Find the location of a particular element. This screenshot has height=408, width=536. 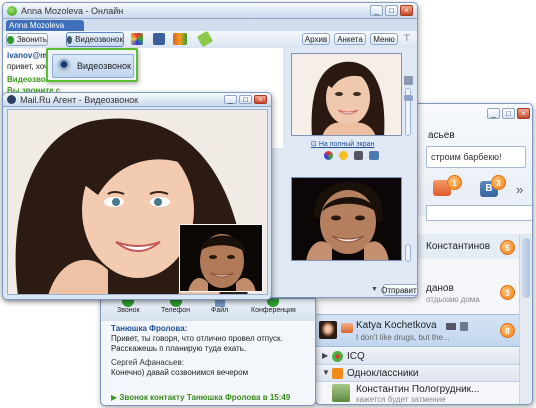

phone-label: Телефон is located at coordinates (176, 310).